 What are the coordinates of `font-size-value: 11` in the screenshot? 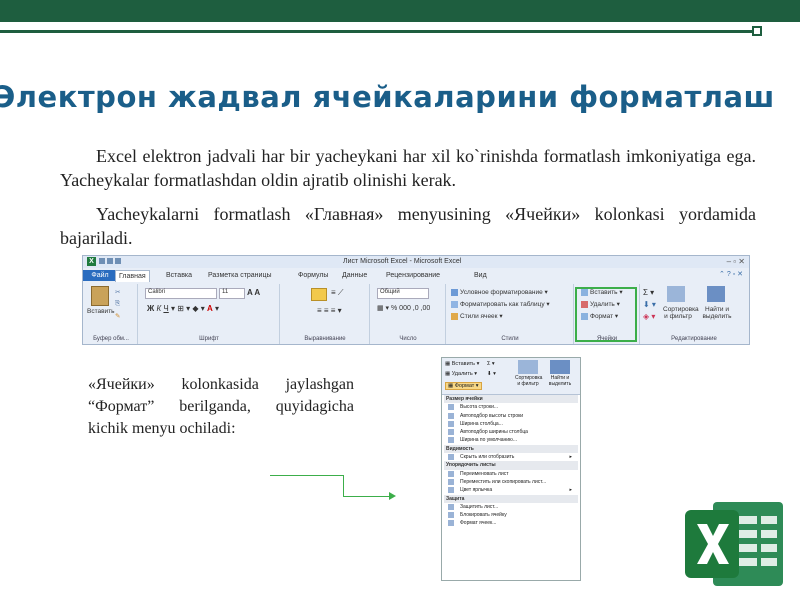 It's located at (225, 292).